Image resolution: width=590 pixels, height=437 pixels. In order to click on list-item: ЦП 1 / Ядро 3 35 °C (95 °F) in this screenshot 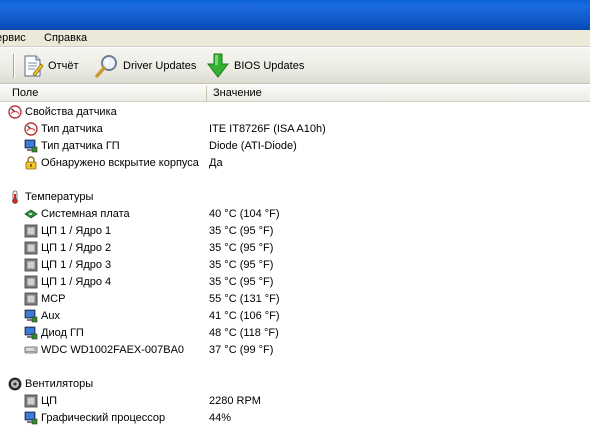, I will do `click(295, 265)`.